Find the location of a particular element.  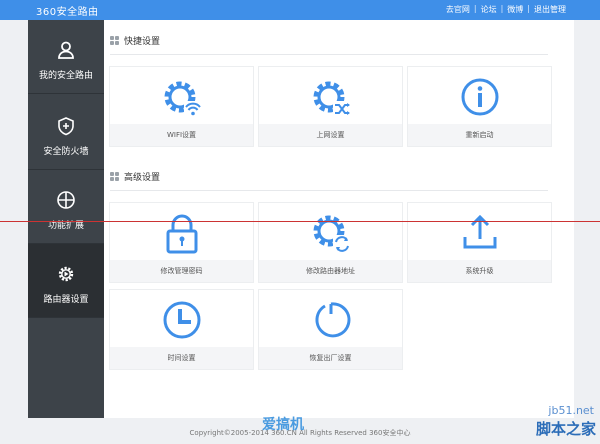

card-time-settings: 时间设置 is located at coordinates (181, 329).